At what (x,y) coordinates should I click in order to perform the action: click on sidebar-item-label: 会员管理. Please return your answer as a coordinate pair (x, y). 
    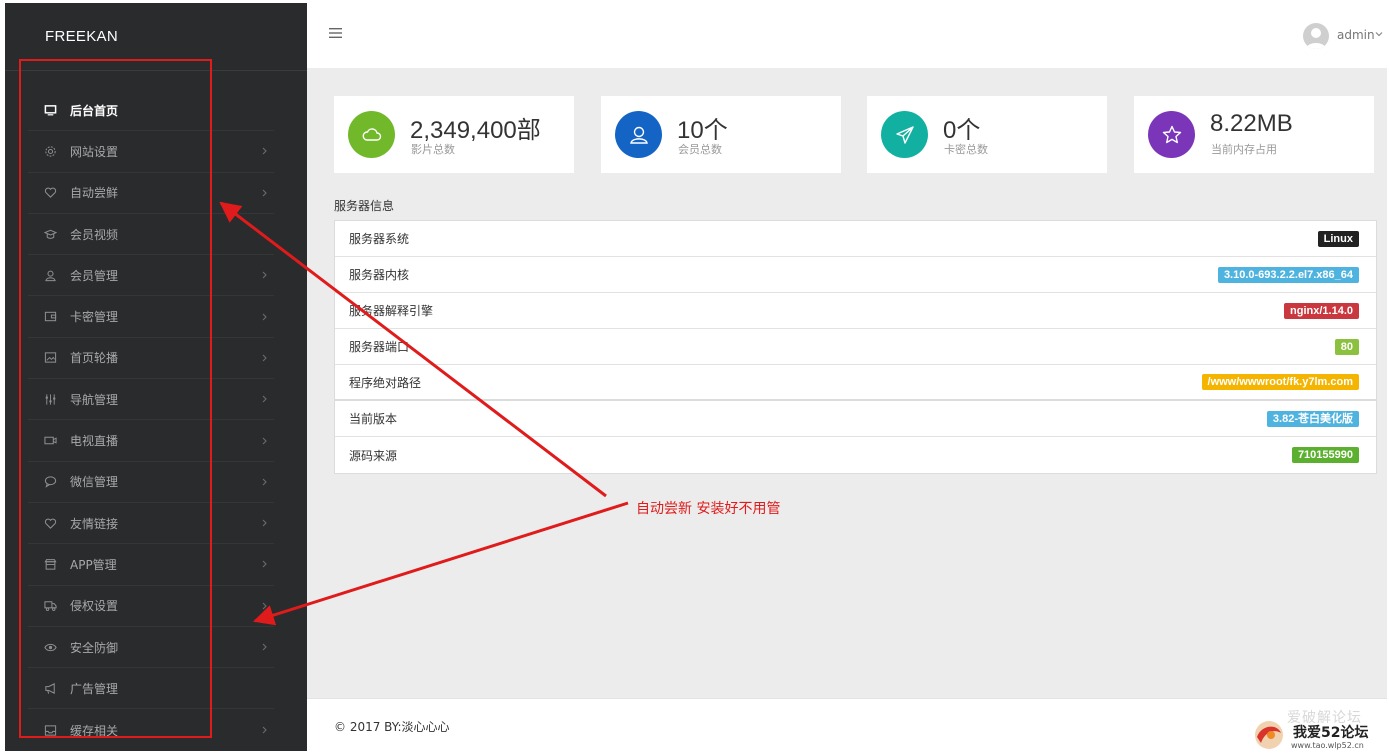
    Looking at the image, I should click on (94, 275).